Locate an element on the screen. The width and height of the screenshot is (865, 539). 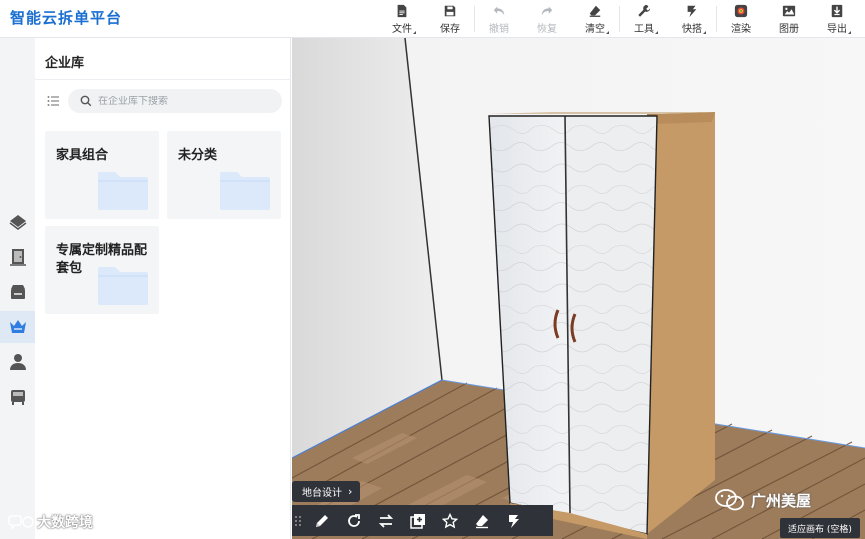
mirror-tool-button is located at coordinates (386, 520).